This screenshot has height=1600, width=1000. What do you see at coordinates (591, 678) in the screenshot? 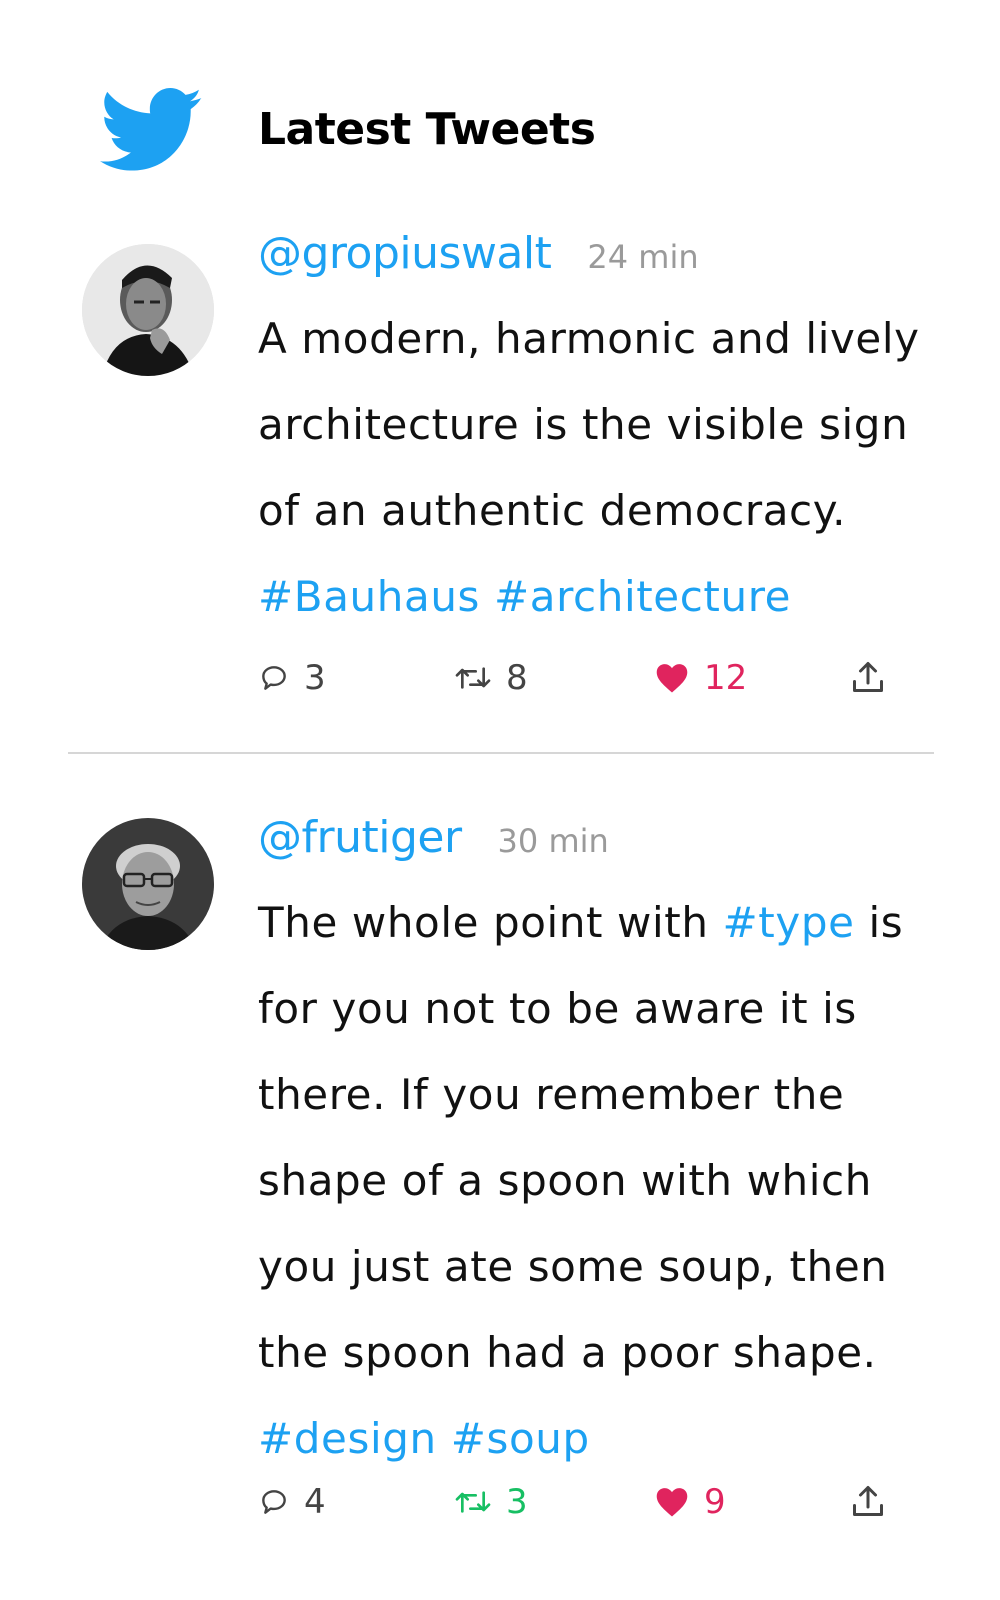
I see `tweet-actions: 3 8 12` at bounding box center [591, 678].